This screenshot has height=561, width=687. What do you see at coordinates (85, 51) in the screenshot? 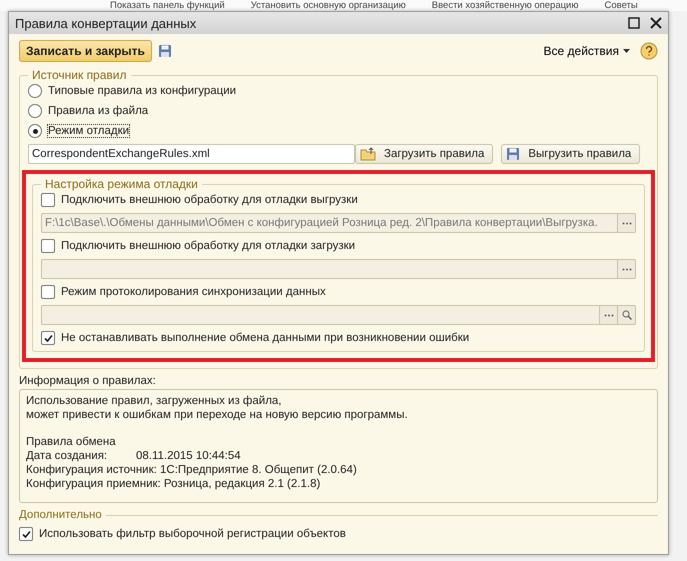
I see `save-and-close-button: Записать и закрыть` at bounding box center [85, 51].